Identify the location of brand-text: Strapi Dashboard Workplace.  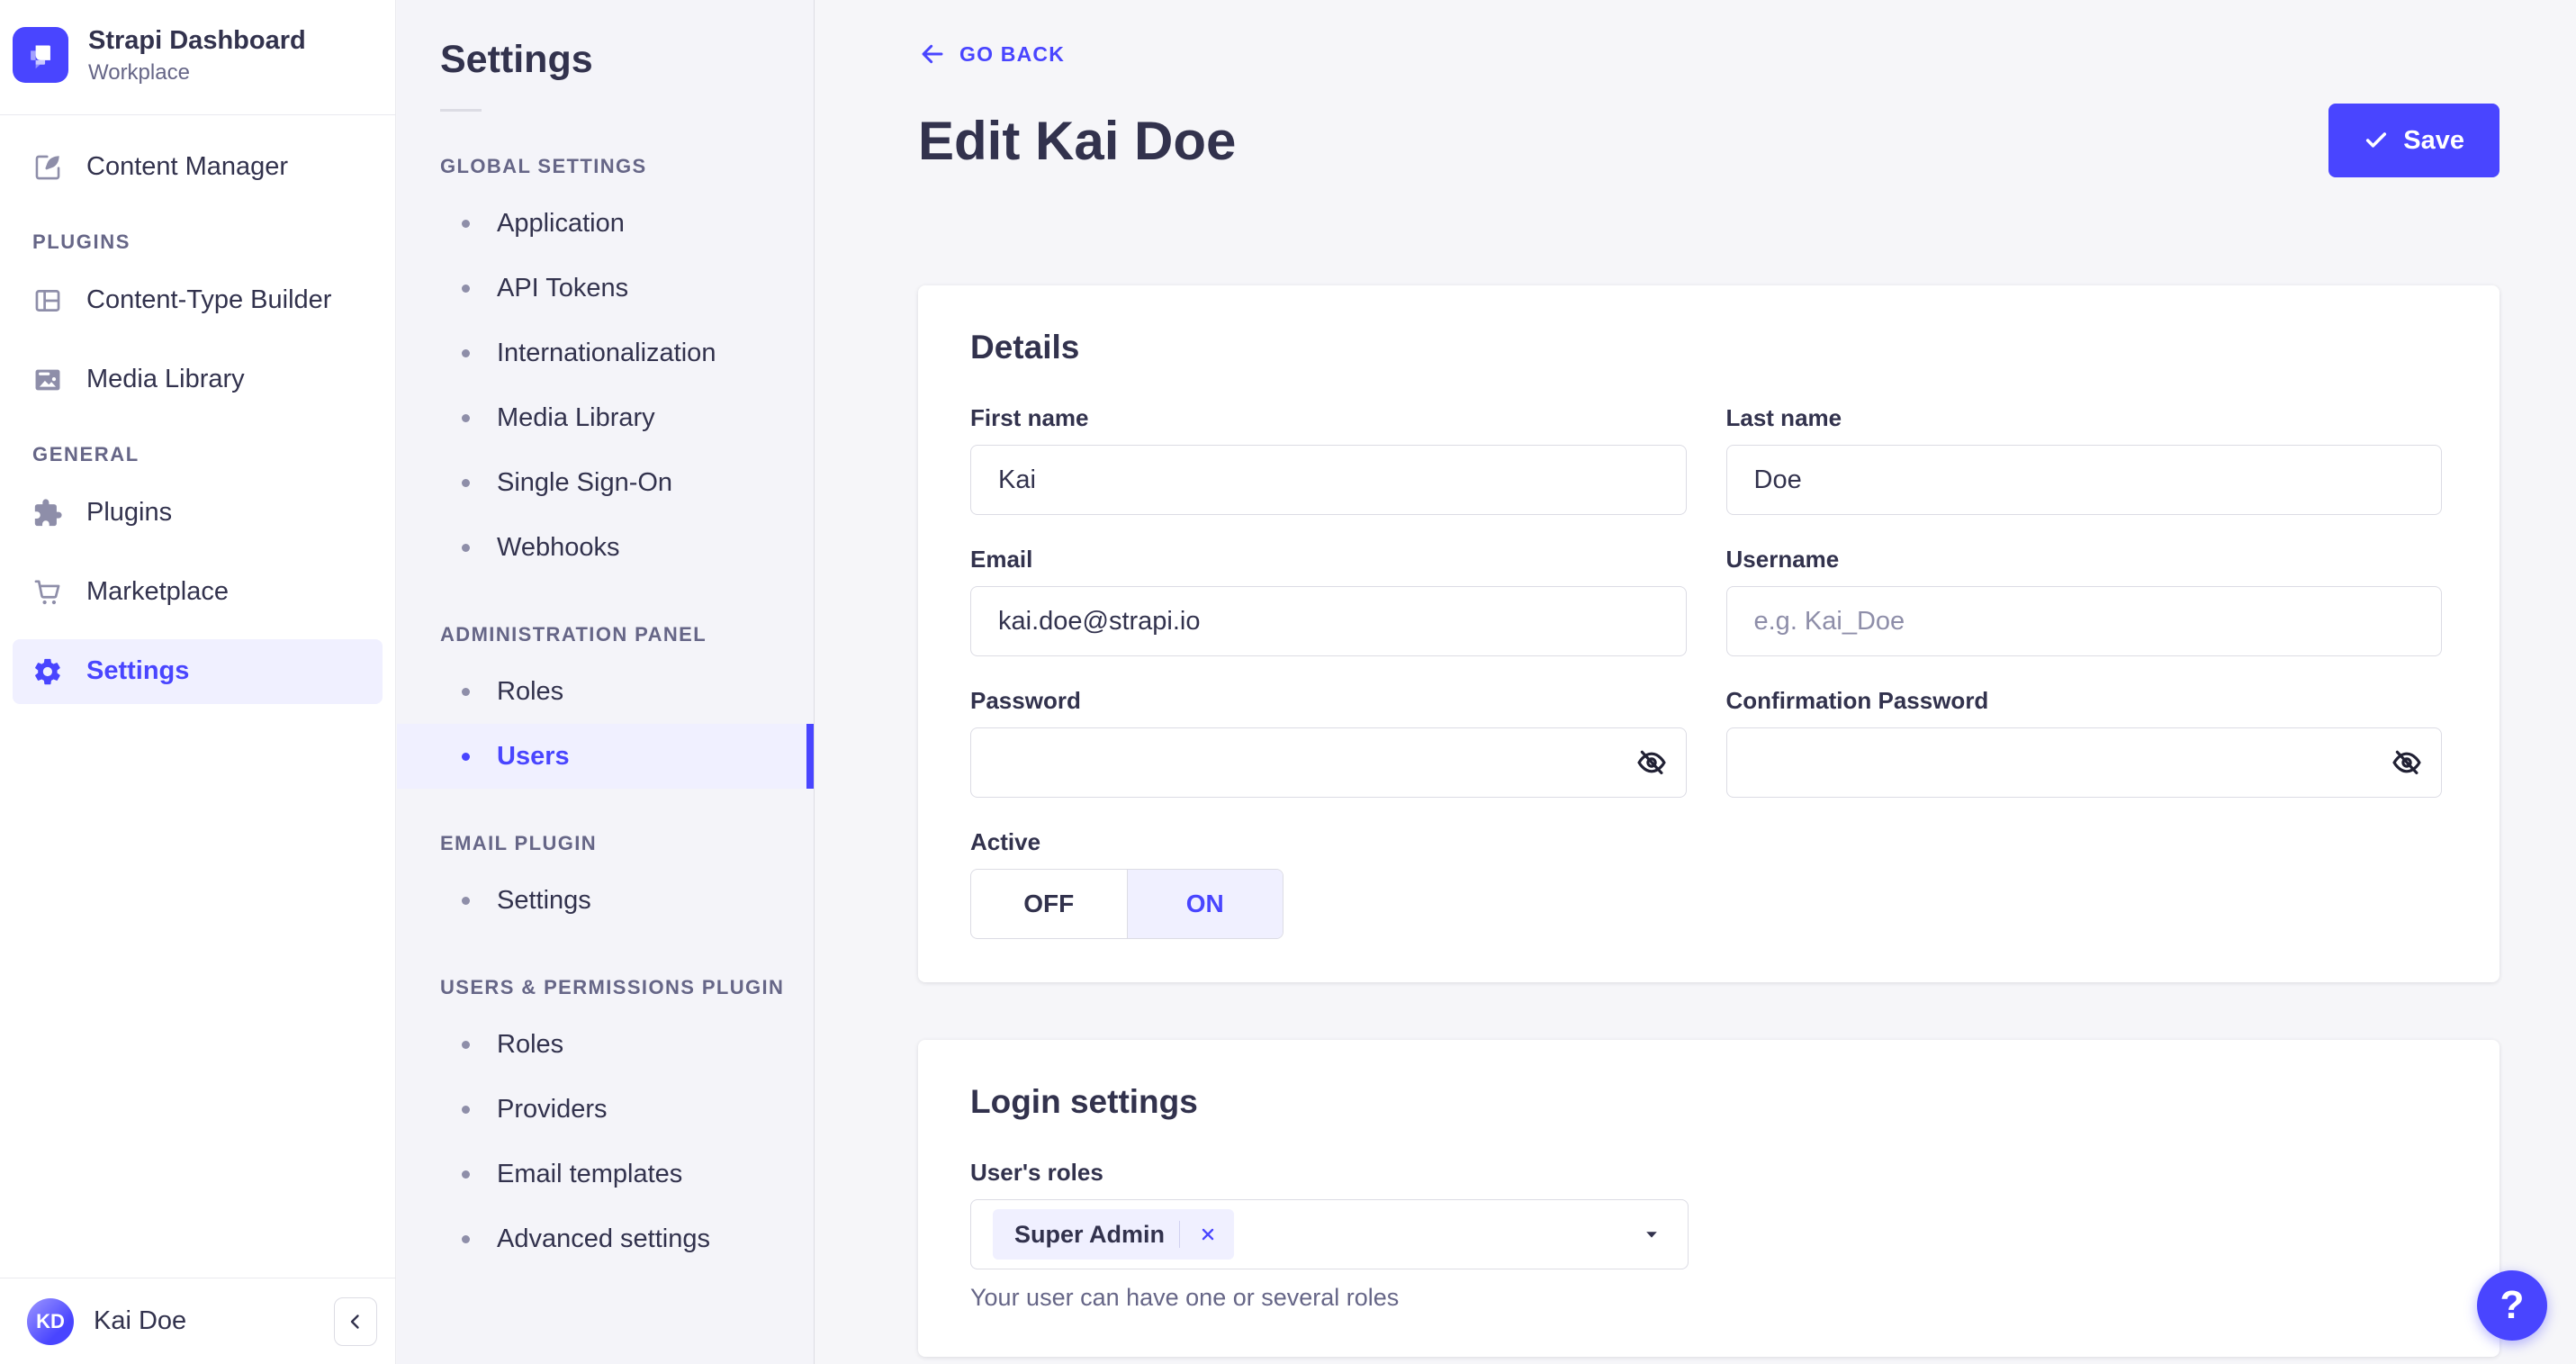
(197, 55).